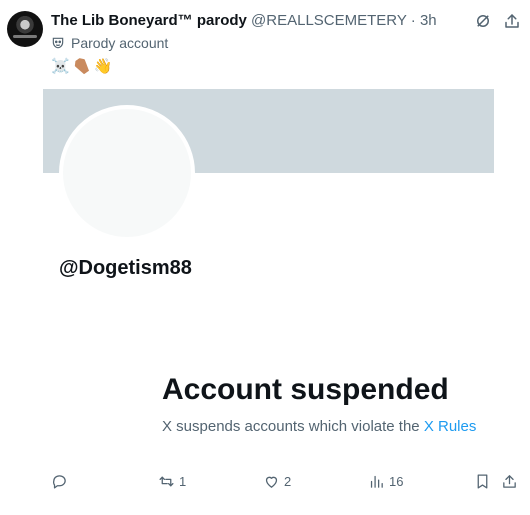 The height and width of the screenshot is (515, 530). What do you see at coordinates (396, 481) in the screenshot?
I see `views-count: 16` at bounding box center [396, 481].